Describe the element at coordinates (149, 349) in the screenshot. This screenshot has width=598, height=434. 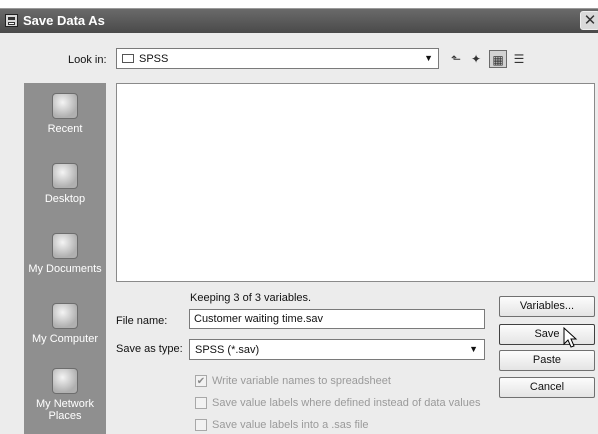
I see `save-as-type-label: Save as type:` at that location.